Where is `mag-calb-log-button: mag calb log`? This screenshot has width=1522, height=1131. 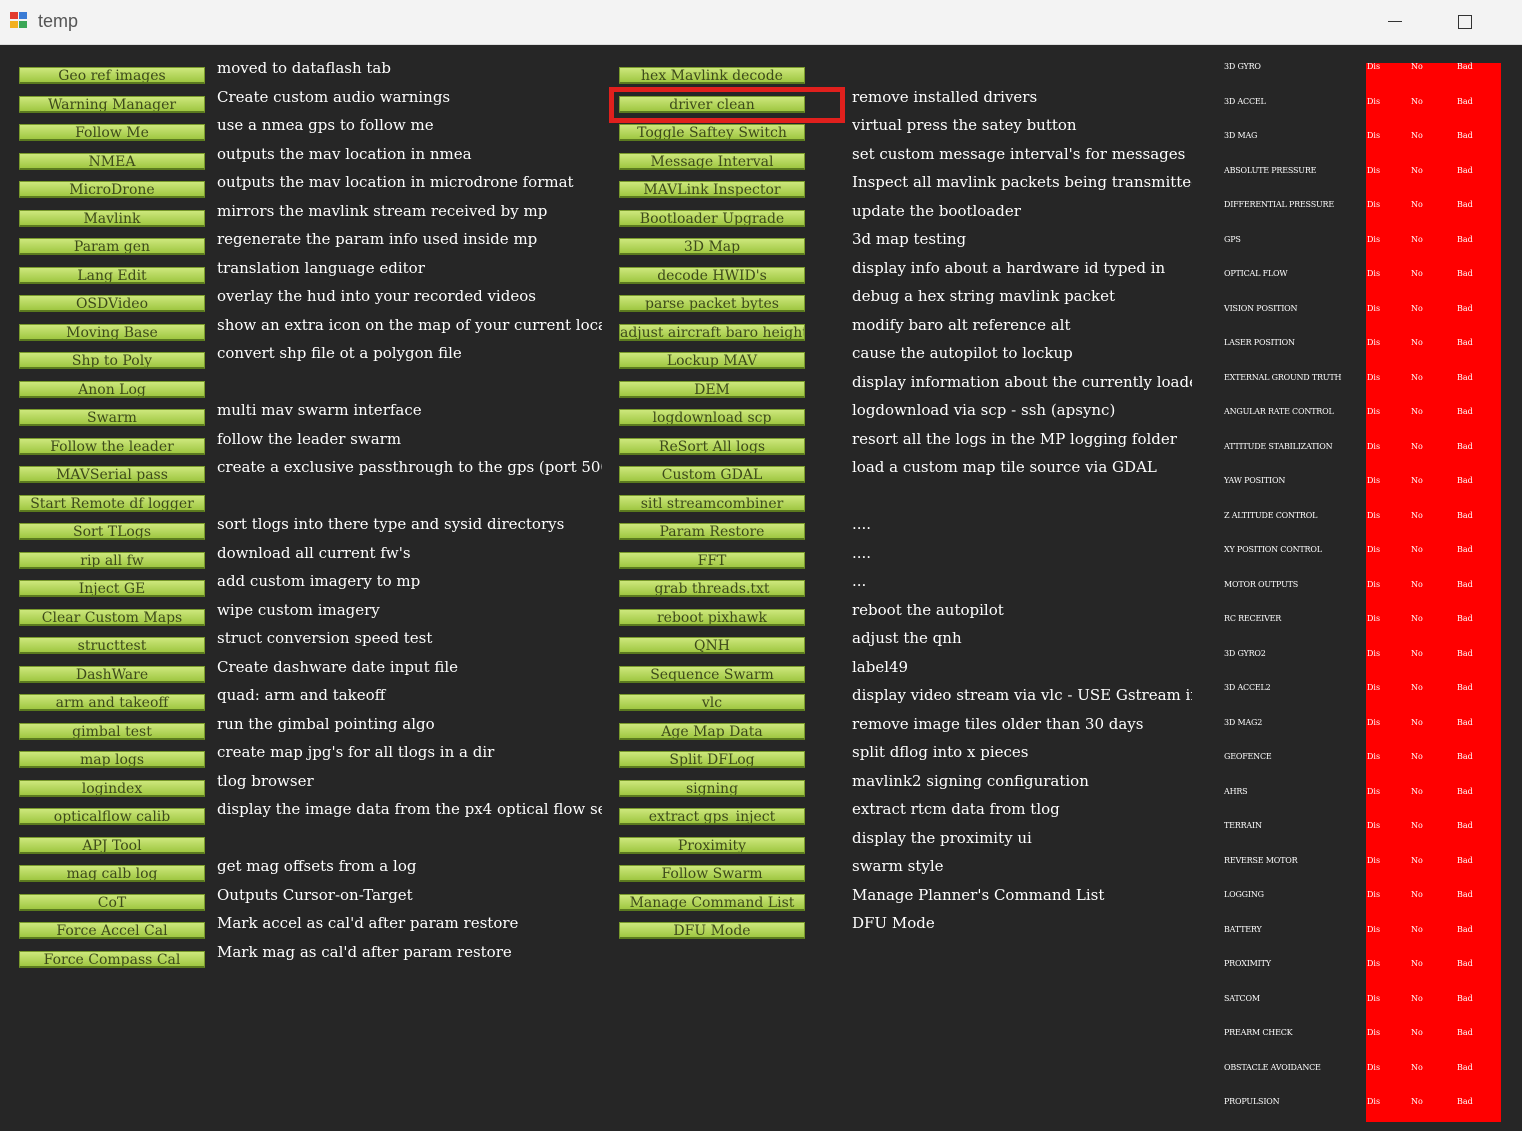 mag-calb-log-button: mag calb log is located at coordinates (112, 873).